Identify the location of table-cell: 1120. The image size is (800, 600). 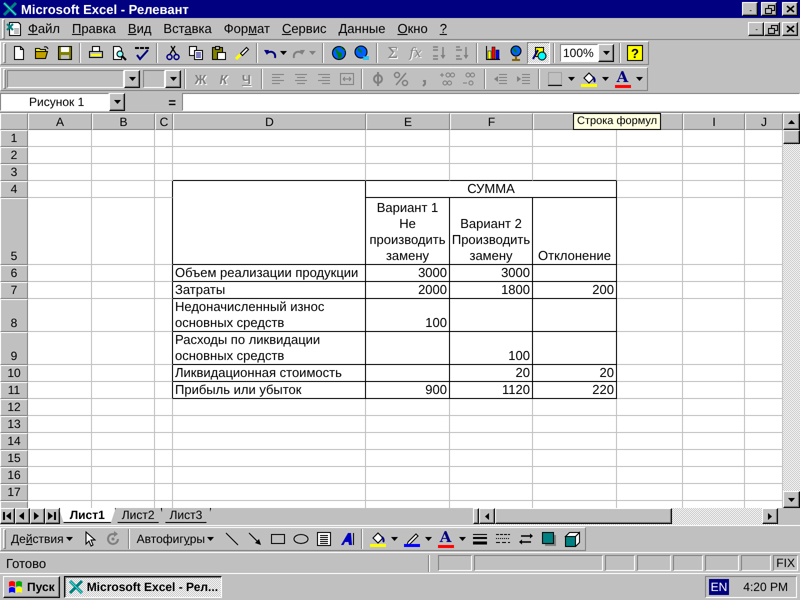
(491, 390).